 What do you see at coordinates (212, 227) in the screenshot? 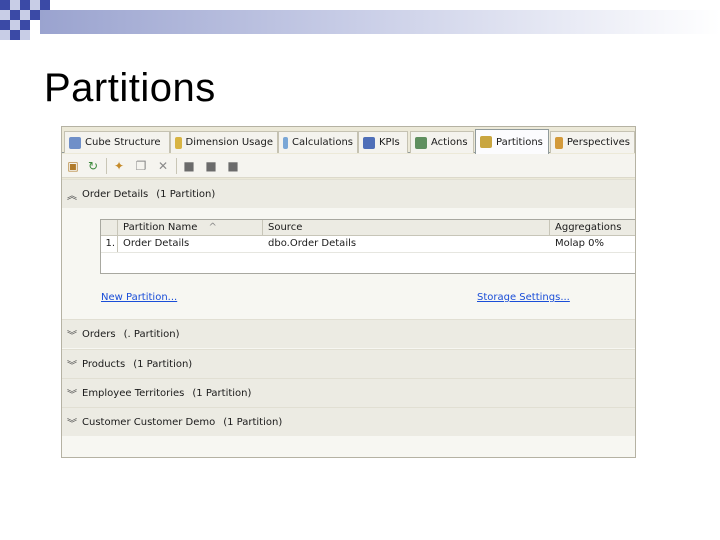
I see `sort-ascending-icon: ^` at bounding box center [212, 227].